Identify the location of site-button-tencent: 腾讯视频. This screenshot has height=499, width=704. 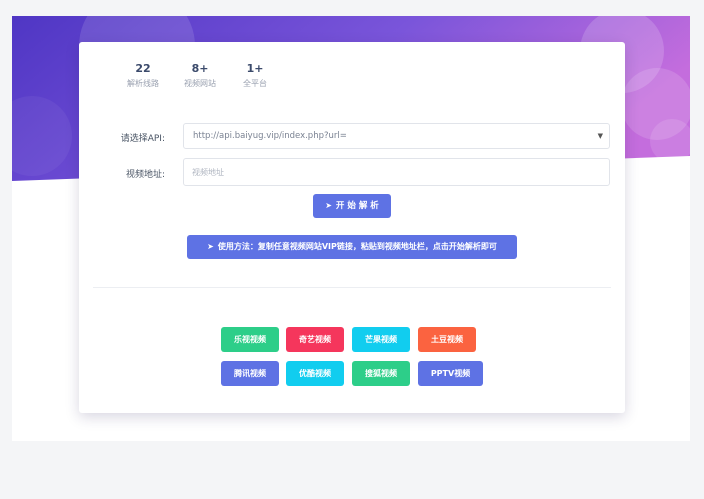
(250, 373).